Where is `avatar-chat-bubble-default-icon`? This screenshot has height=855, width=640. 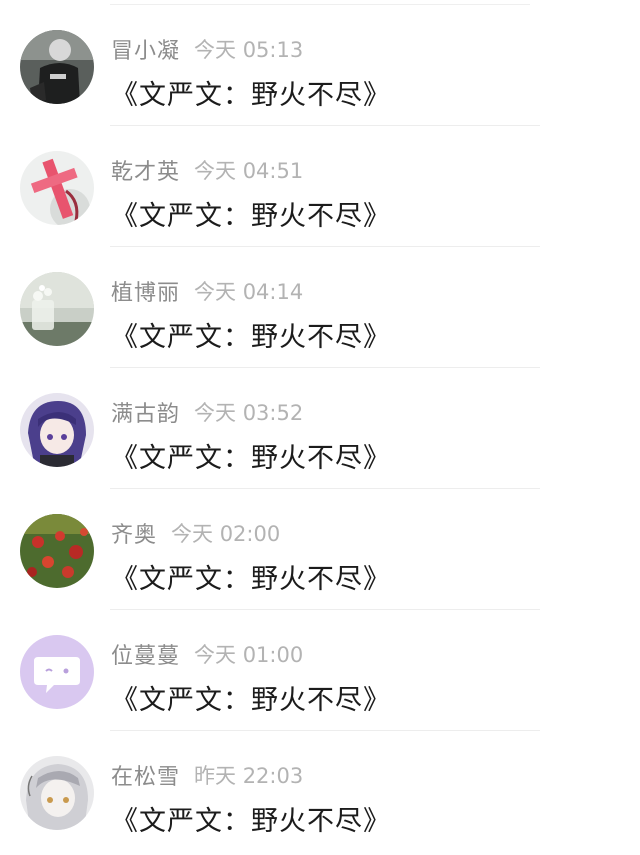
avatar-chat-bubble-default-icon is located at coordinates (57, 672).